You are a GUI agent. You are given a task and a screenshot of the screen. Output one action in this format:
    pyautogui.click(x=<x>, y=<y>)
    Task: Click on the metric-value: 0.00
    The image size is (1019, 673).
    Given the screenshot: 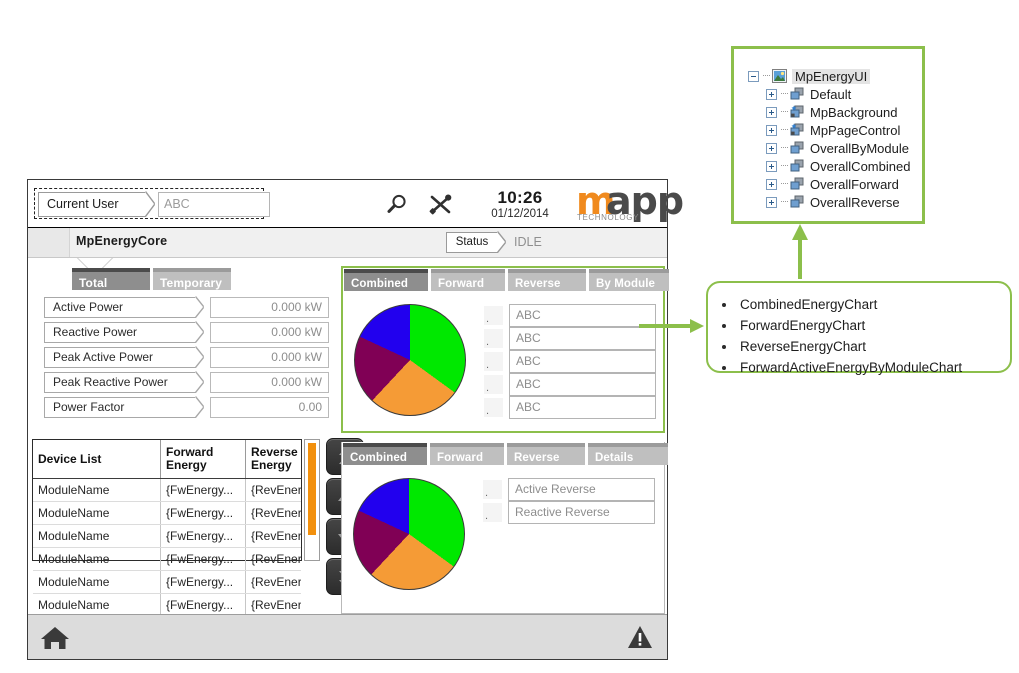 What is the action you would take?
    pyautogui.click(x=269, y=407)
    